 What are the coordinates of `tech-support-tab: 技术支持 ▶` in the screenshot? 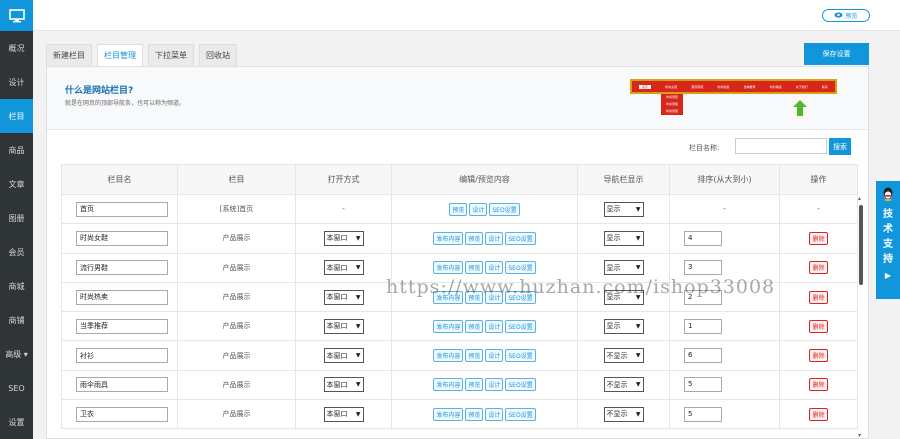 It's located at (888, 240).